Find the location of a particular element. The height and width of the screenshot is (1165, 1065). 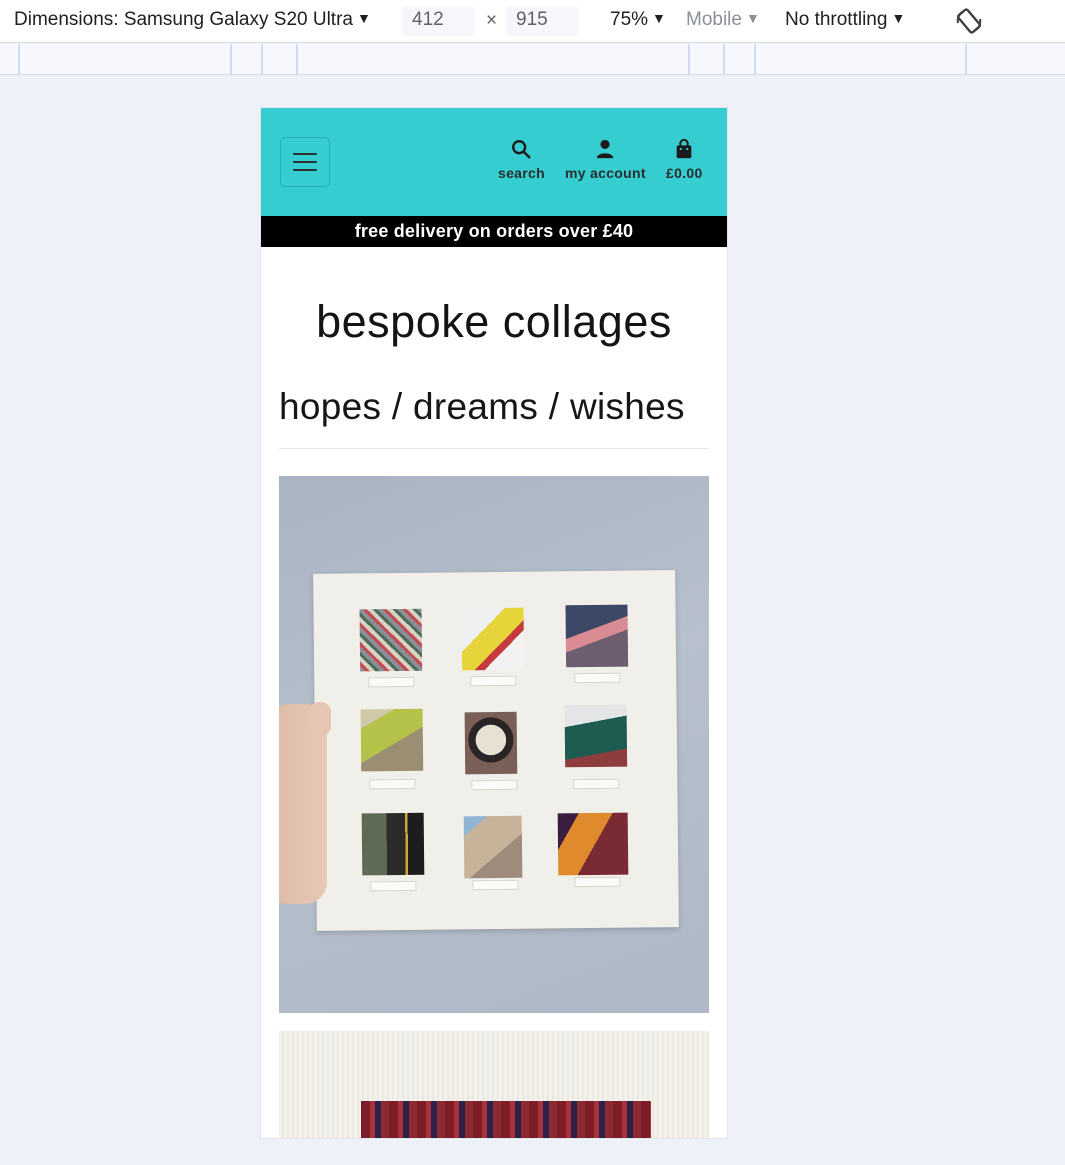

device-type-label: Mobile is located at coordinates (714, 19).